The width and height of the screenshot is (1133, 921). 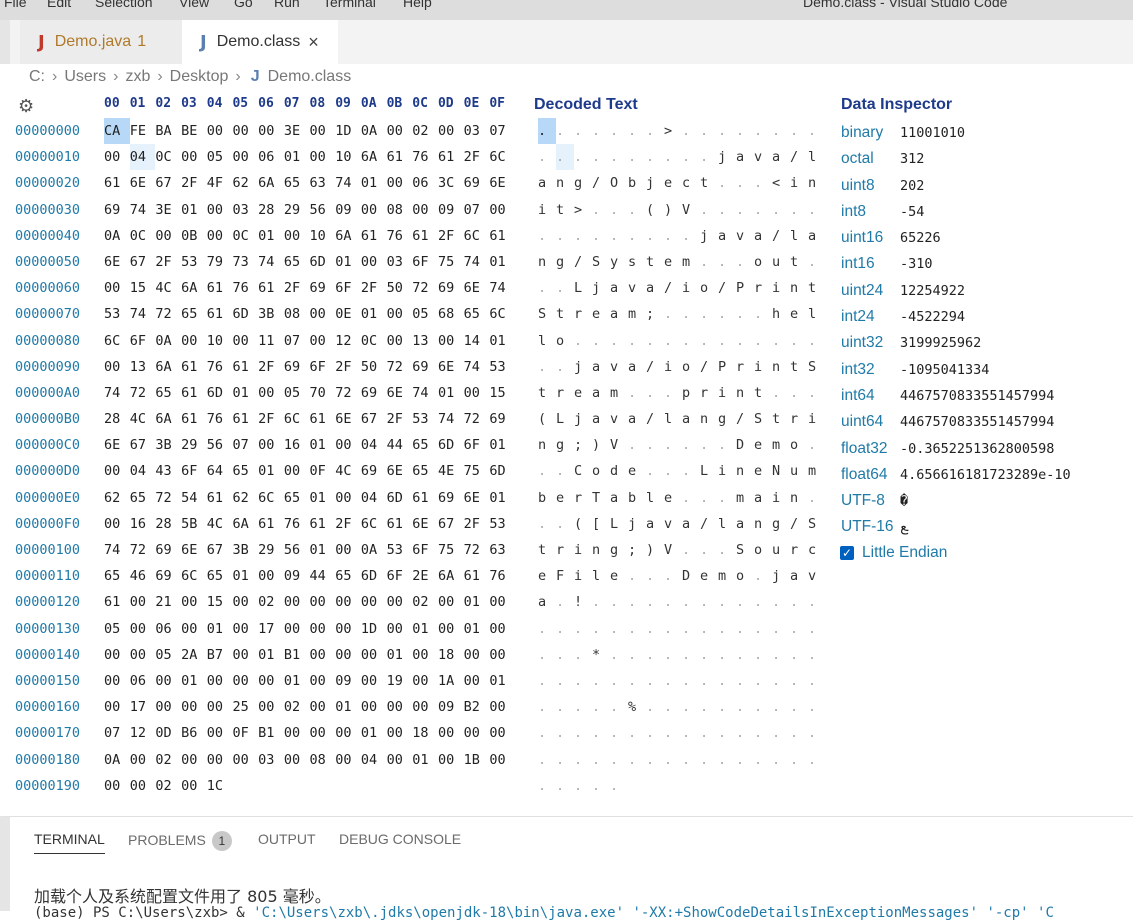 I want to click on hex-byte: 10, so click(x=323, y=236).